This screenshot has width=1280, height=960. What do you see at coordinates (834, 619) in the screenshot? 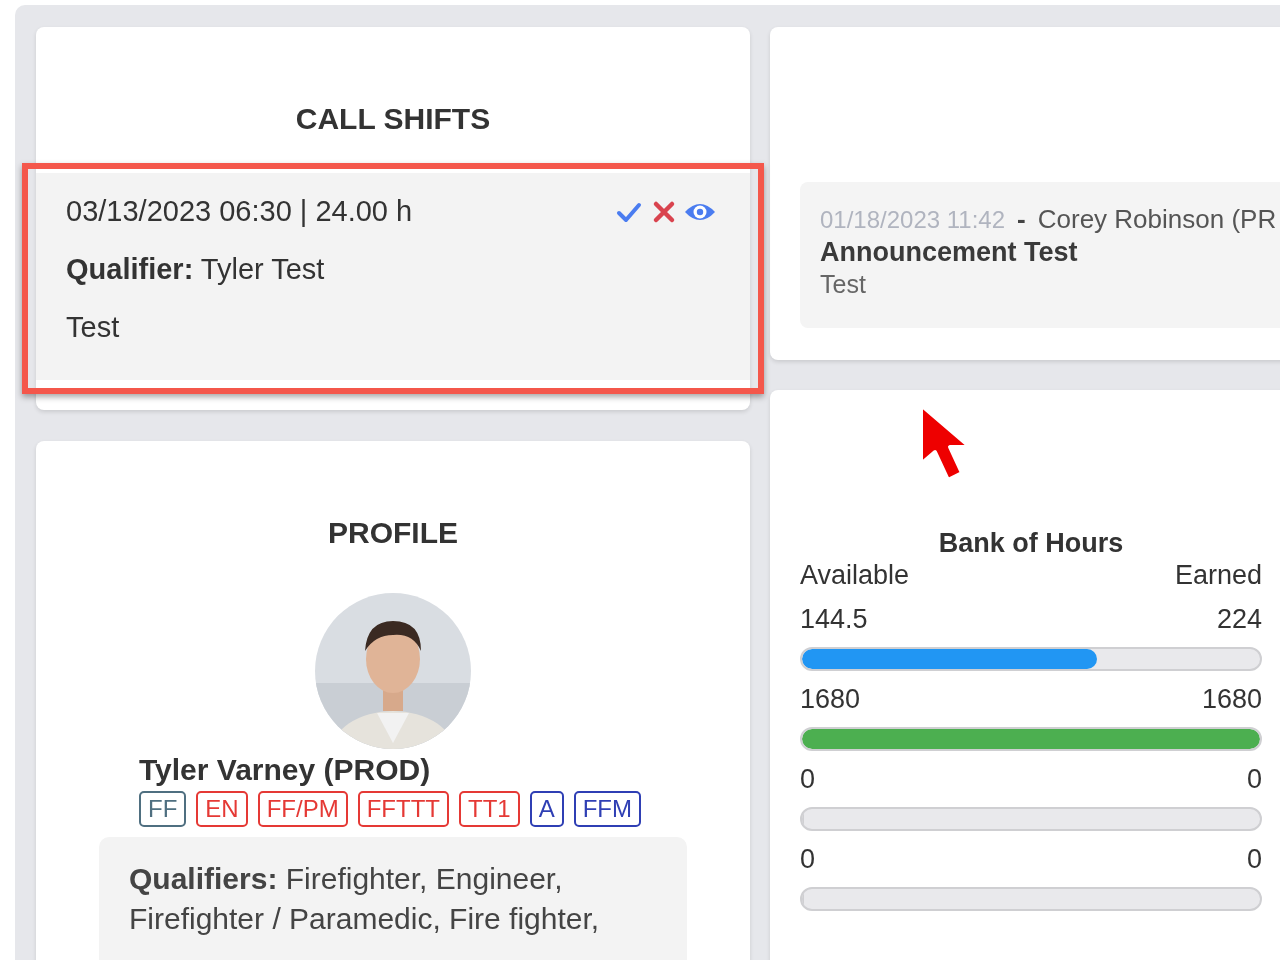
I see `hours-value: 144.5` at bounding box center [834, 619].